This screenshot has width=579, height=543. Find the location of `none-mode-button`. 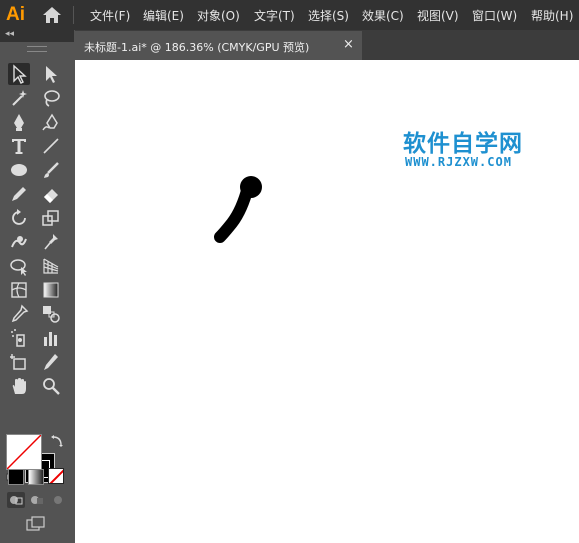

none-mode-button is located at coordinates (56, 476).